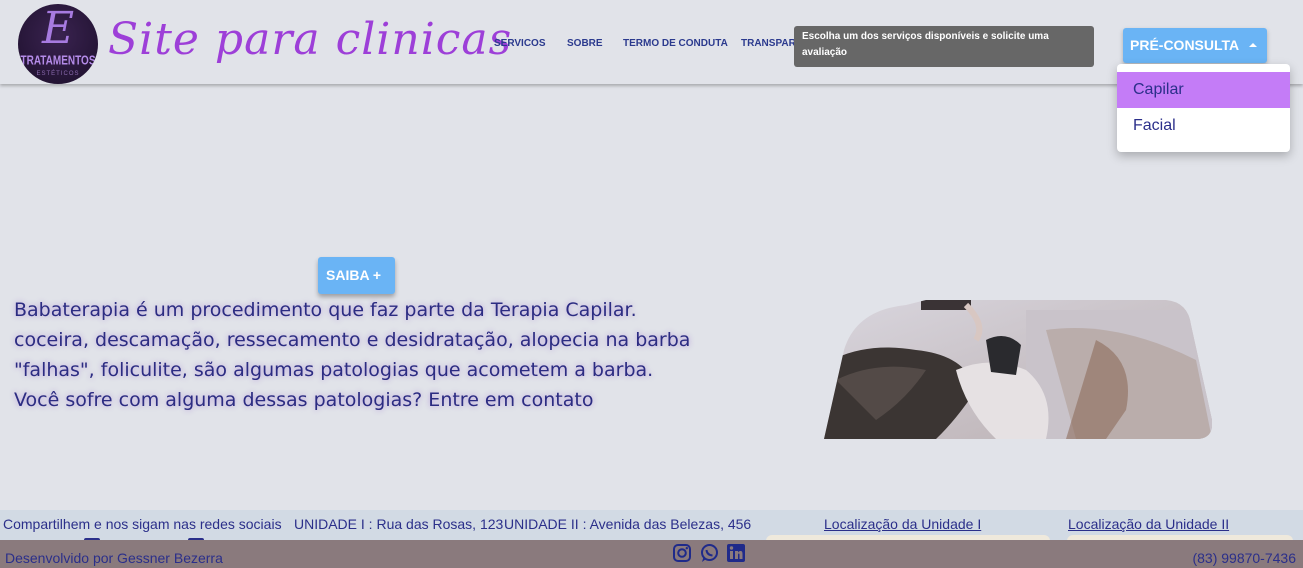 Image resolution: width=1303 pixels, height=568 pixels. What do you see at coordinates (585, 45) in the screenshot?
I see `nav-sobre: SOBRE` at bounding box center [585, 45].